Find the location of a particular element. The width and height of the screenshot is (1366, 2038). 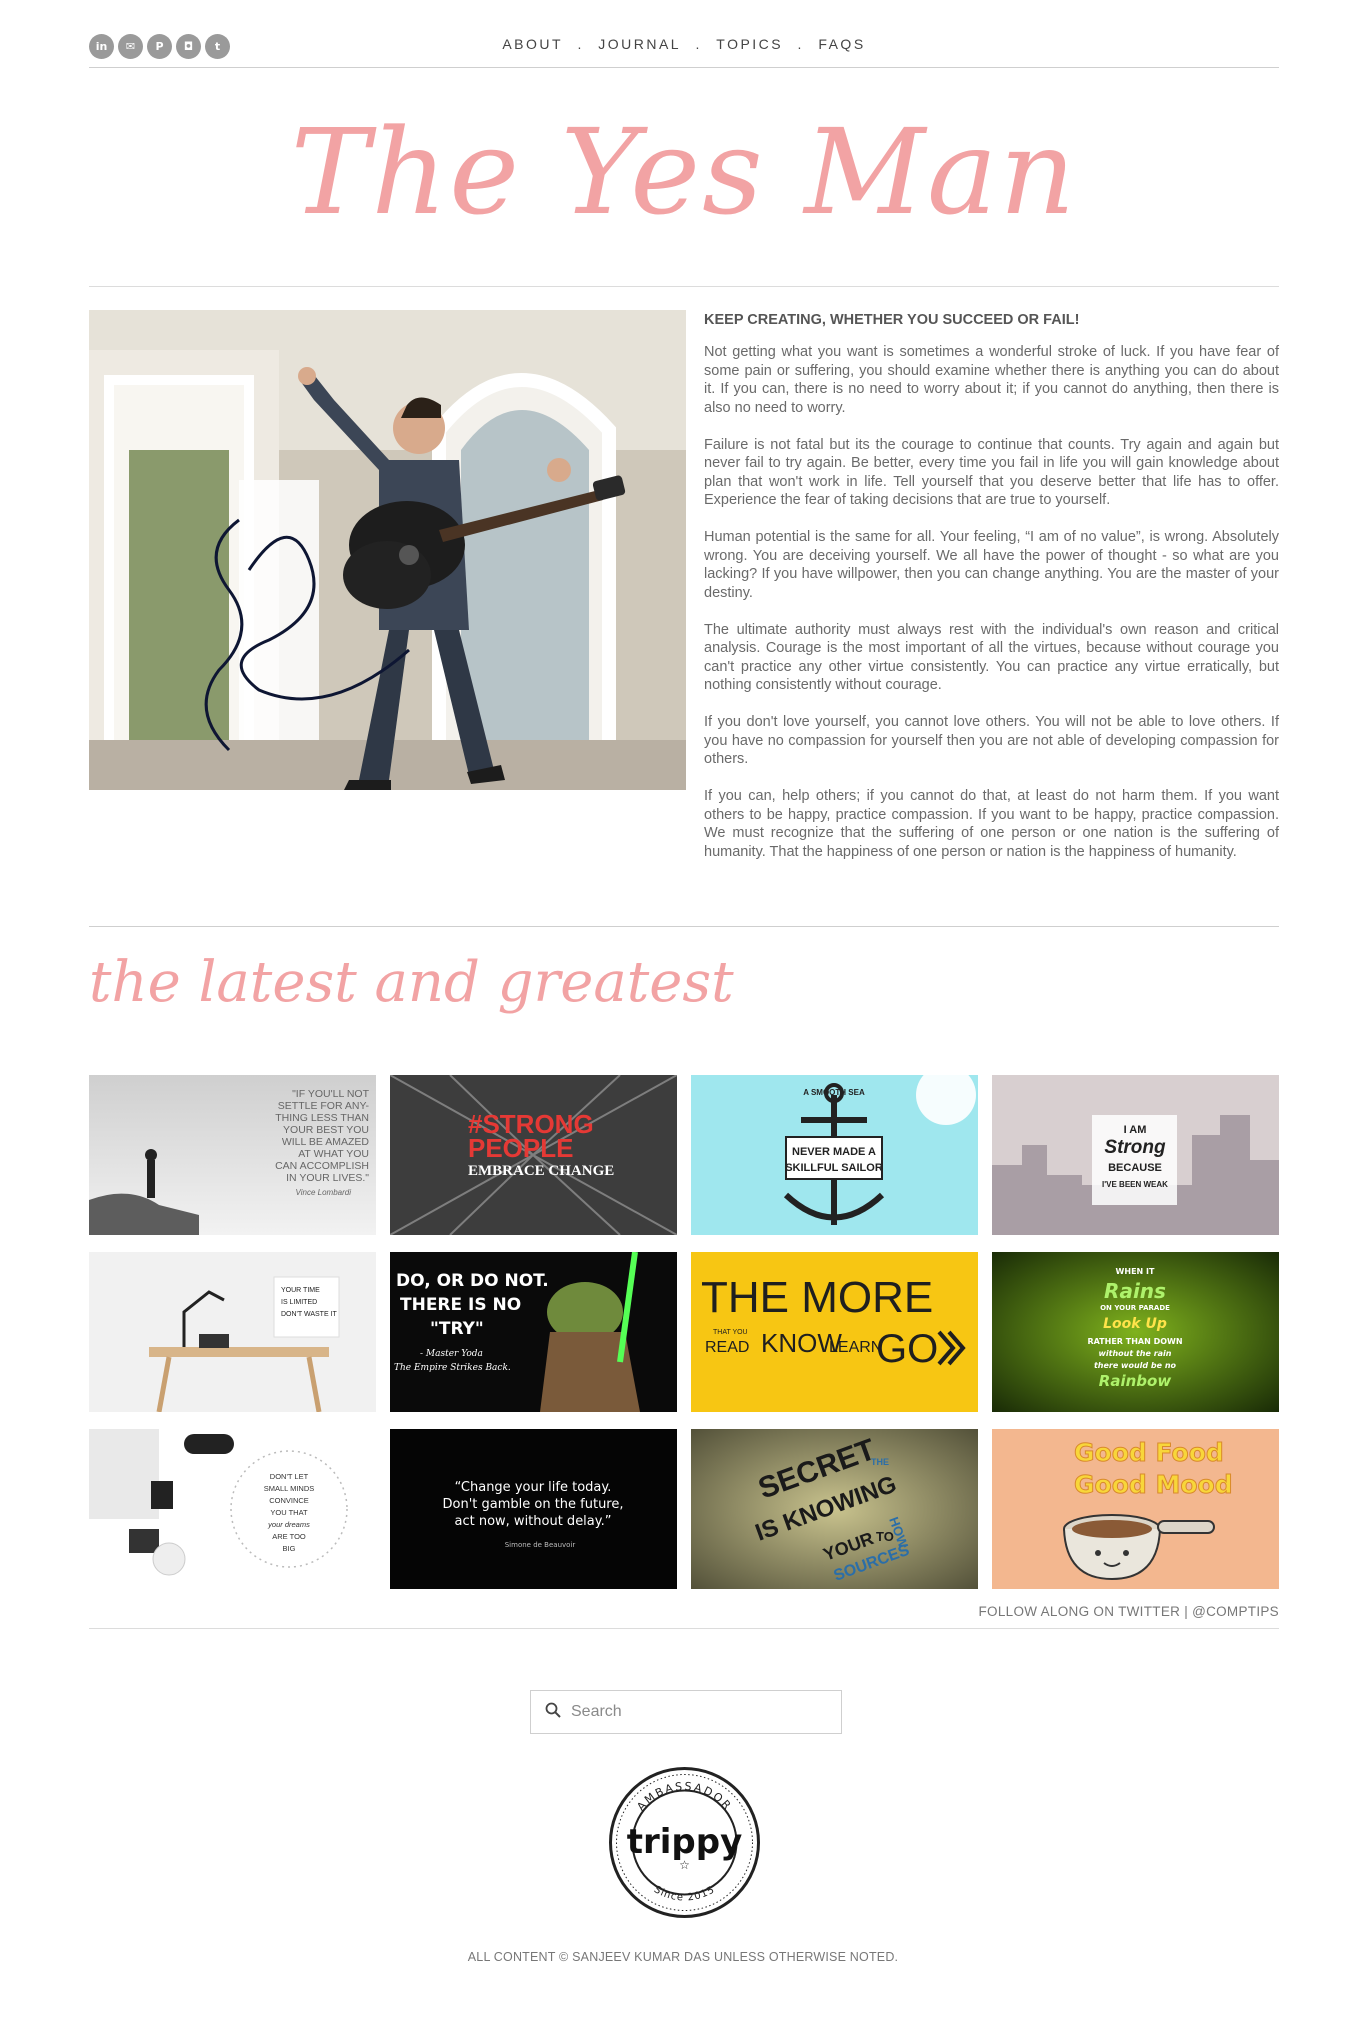

tile-text: EMBRACE CHANGE is located at coordinates (541, 1171).